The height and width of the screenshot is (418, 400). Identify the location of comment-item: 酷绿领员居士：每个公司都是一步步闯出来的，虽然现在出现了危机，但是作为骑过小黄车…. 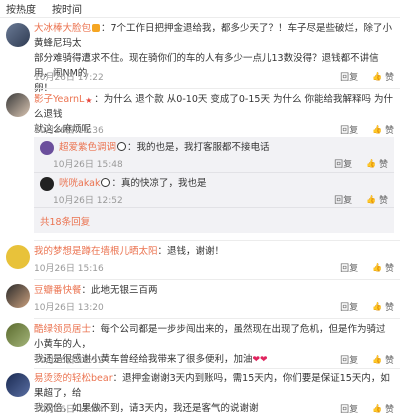
(200, 344).